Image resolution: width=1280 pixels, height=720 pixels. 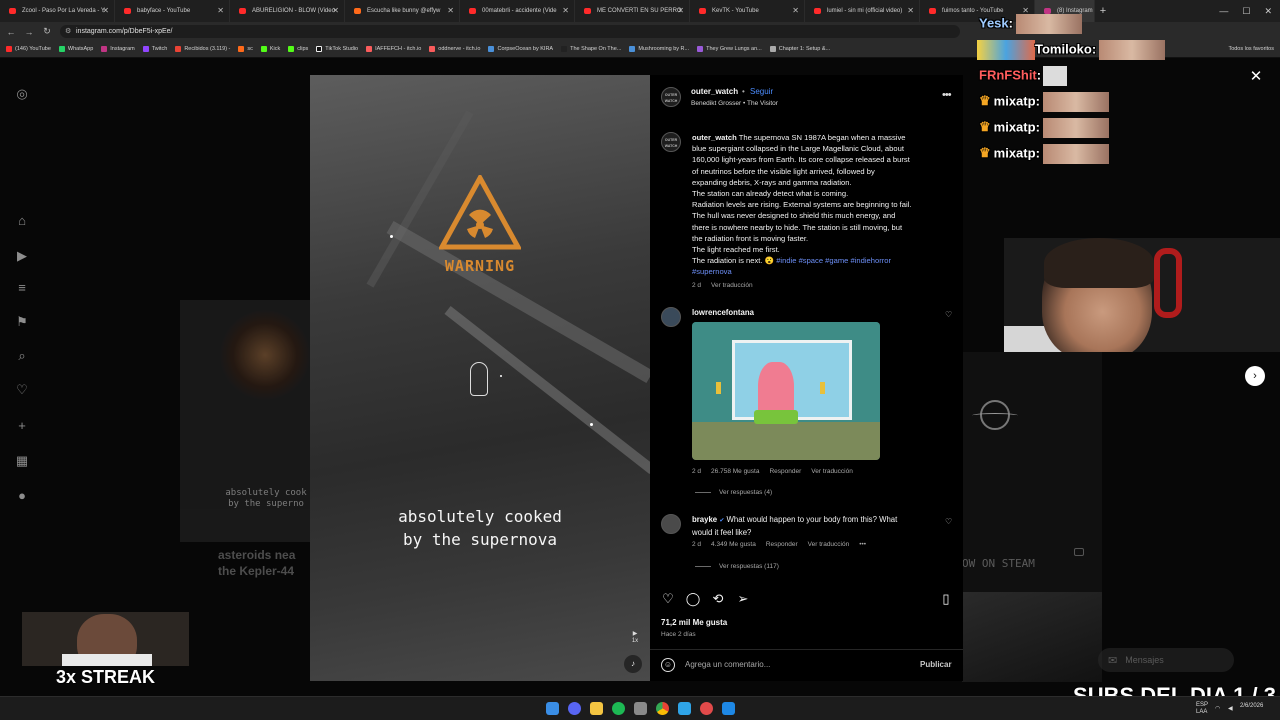 What do you see at coordinates (454, 49) in the screenshot?
I see `bookmark: oddnerve - itch.io` at bounding box center [454, 49].